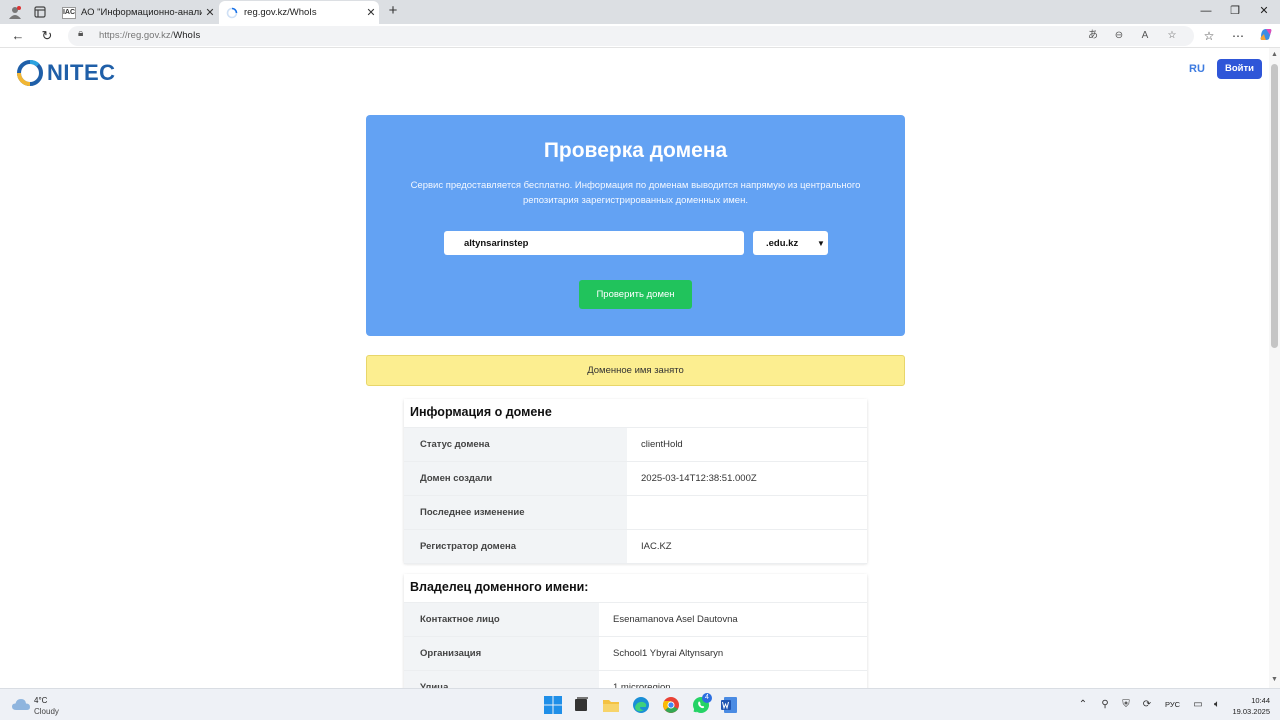 Image resolution: width=1280 pixels, height=720 pixels. What do you see at coordinates (747, 512) in the screenshot?
I see `row-value` at bounding box center [747, 512].